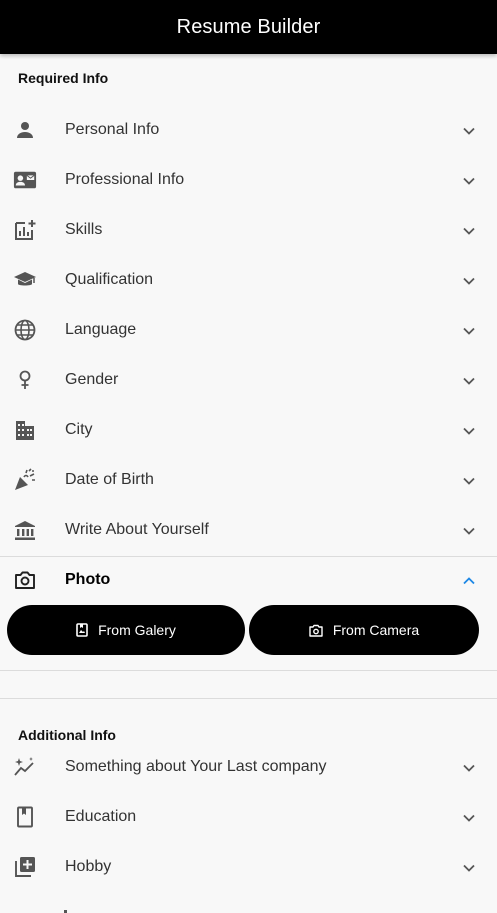  Describe the element at coordinates (25, 180) in the screenshot. I see `contact-card-icon` at that location.